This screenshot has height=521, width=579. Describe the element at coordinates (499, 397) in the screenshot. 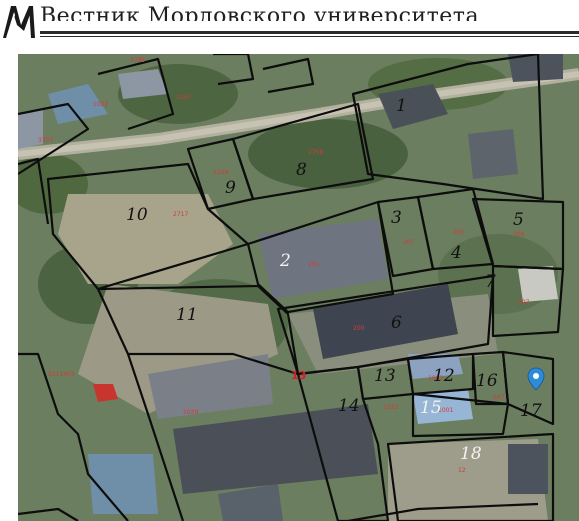

I see `cadastral-number: 167` at that location.